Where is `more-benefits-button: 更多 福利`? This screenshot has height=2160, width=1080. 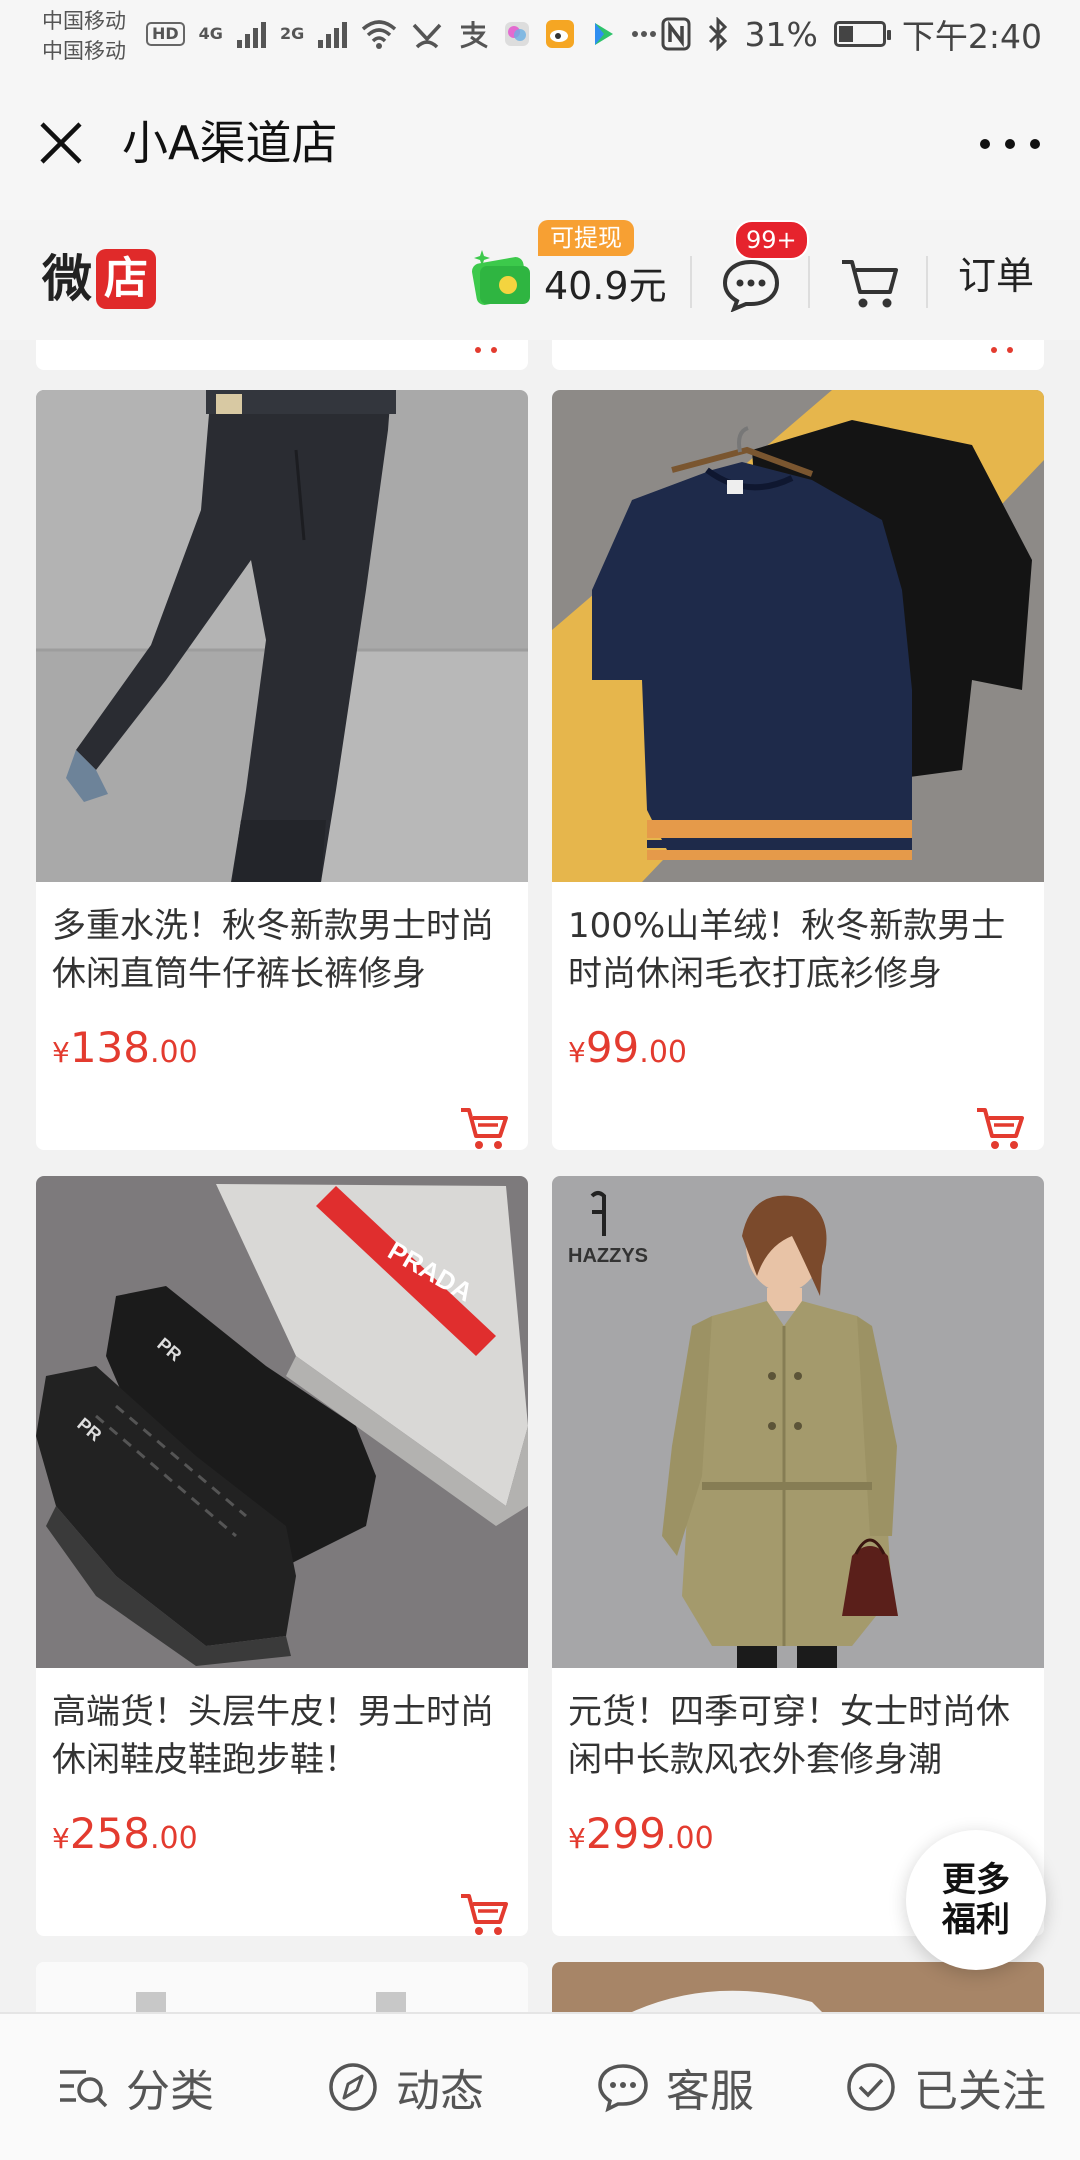 more-benefits-button: 更多 福利 is located at coordinates (976, 1900).